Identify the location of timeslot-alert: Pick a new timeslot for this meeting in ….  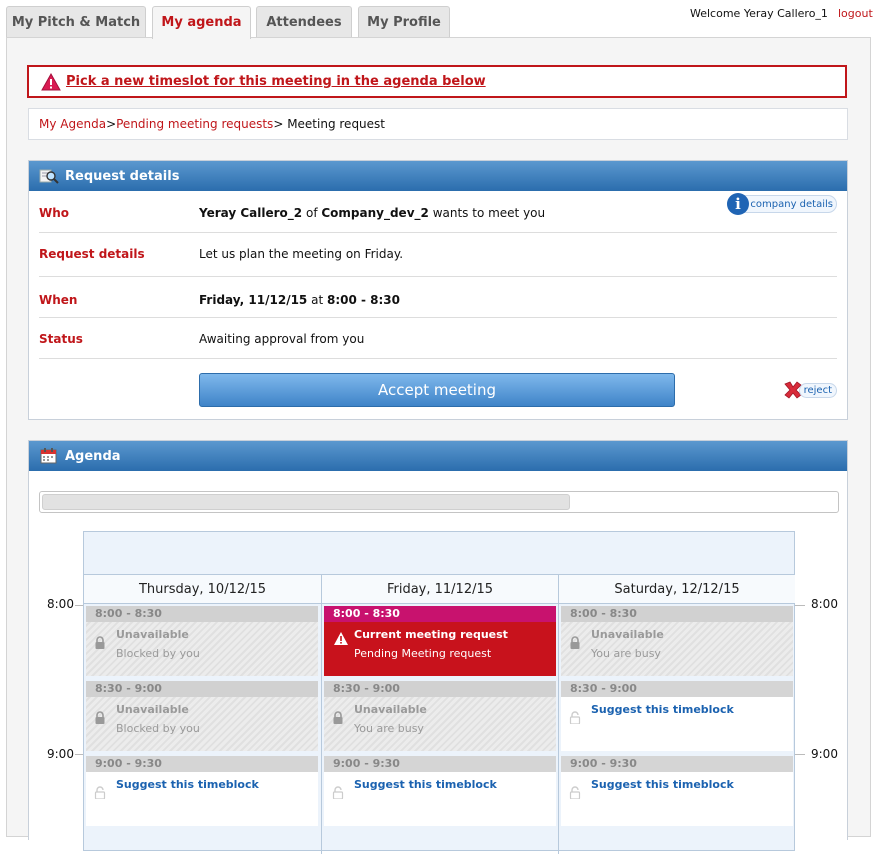
(437, 81).